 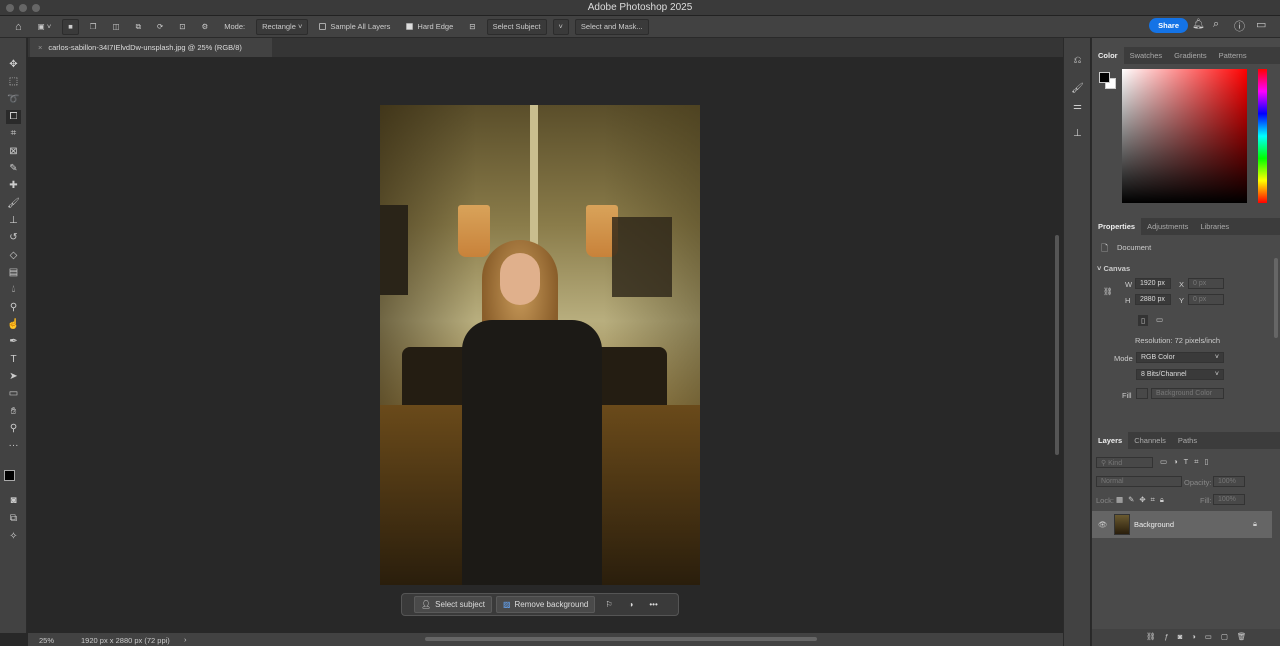 What do you see at coordinates (354, 27) in the screenshot?
I see `sample-all-layers-checkbox: Sample All Layers` at bounding box center [354, 27].